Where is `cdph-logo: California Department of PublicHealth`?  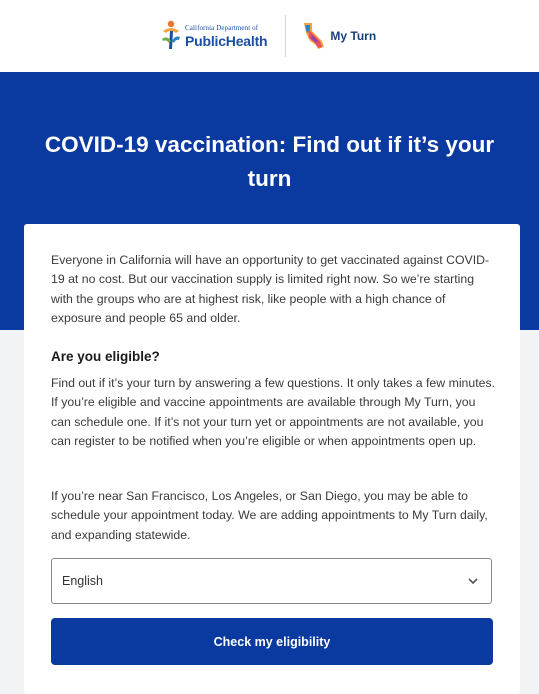
cdph-logo: California Department of PublicHealth is located at coordinates (214, 36).